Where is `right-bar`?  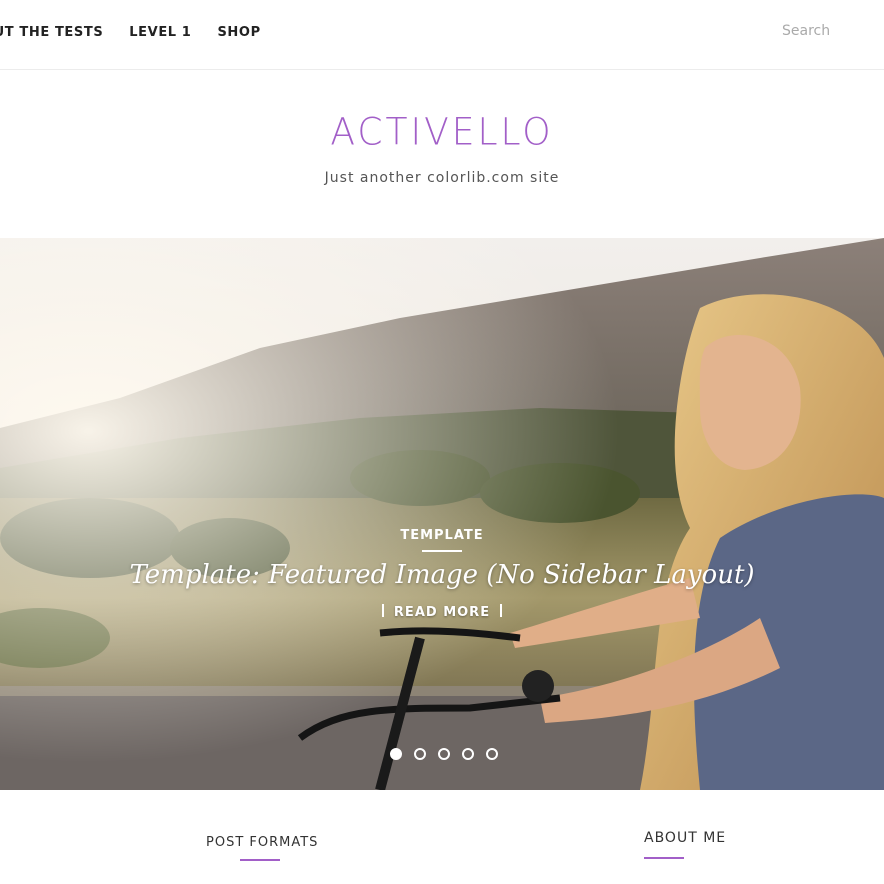
right-bar is located at coordinates (501, 610).